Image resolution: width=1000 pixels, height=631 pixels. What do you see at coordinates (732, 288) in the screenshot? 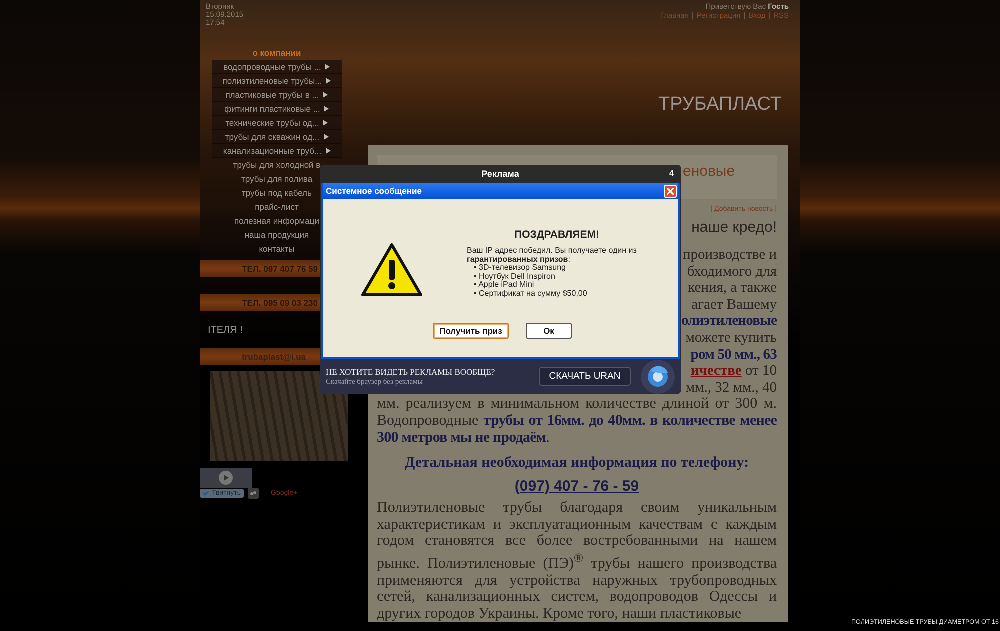
I see `paragraph-line: кения, а также` at bounding box center [732, 288].